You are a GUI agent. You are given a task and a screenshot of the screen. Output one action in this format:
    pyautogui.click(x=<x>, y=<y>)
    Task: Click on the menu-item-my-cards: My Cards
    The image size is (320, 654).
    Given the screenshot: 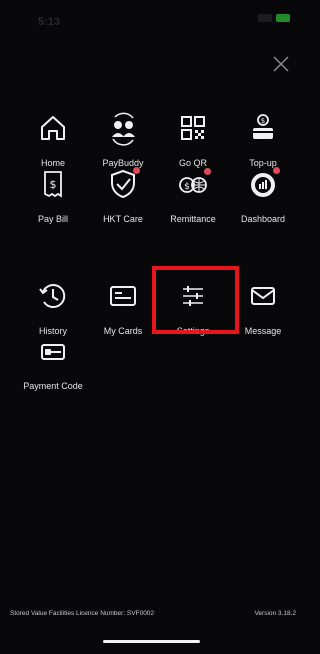 What is the action you would take?
    pyautogui.click(x=123, y=306)
    